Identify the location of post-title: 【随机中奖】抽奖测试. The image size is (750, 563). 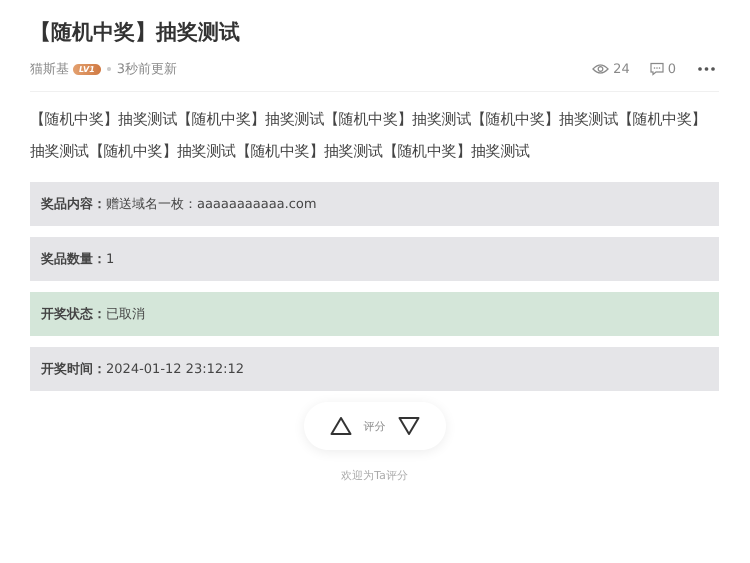
(135, 32).